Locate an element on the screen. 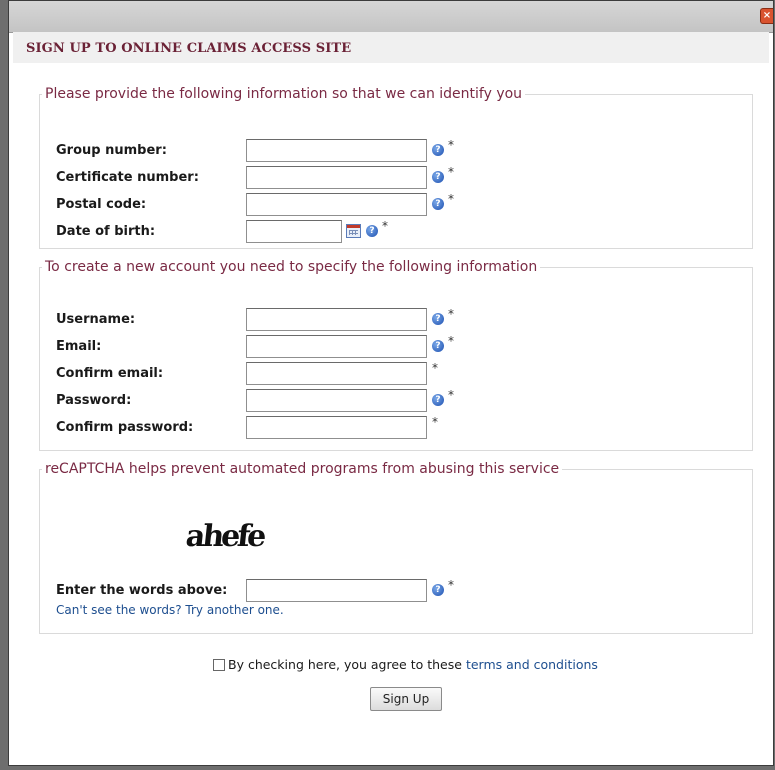  password-row: Password: ? * is located at coordinates (396, 400).